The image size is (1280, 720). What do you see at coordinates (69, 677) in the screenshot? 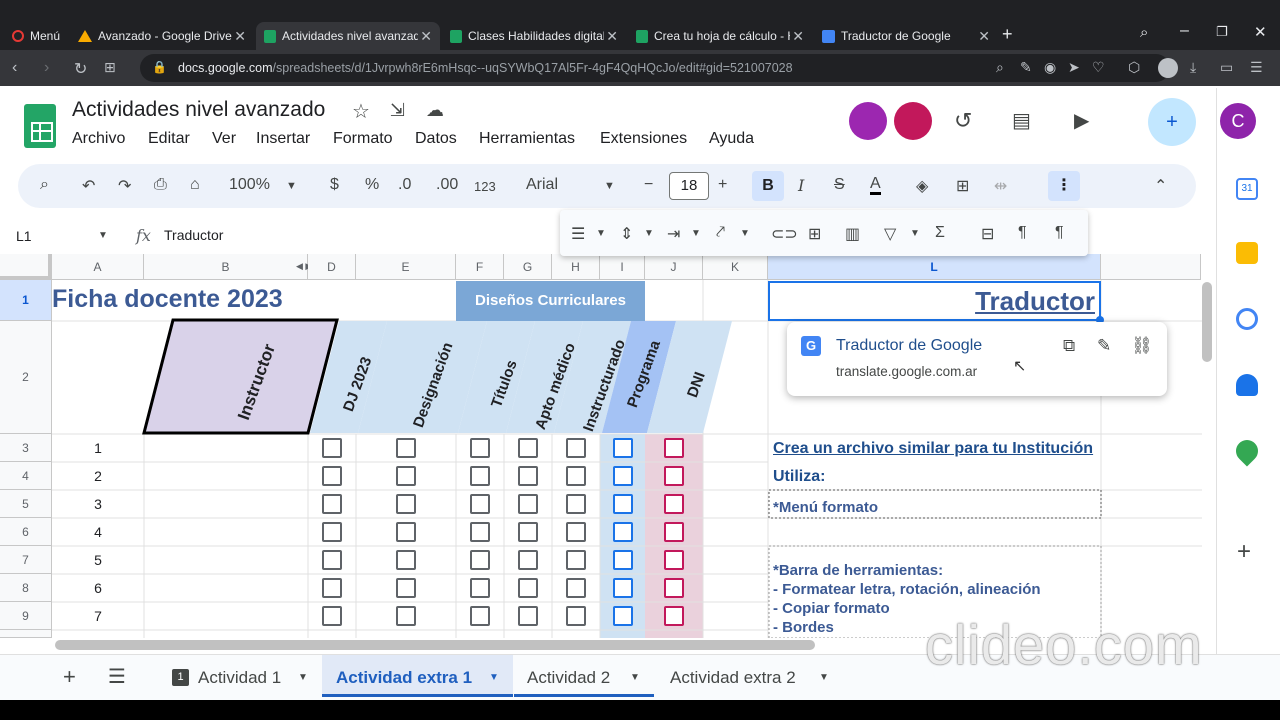
I see `add-sheet-icon: +` at bounding box center [69, 677].